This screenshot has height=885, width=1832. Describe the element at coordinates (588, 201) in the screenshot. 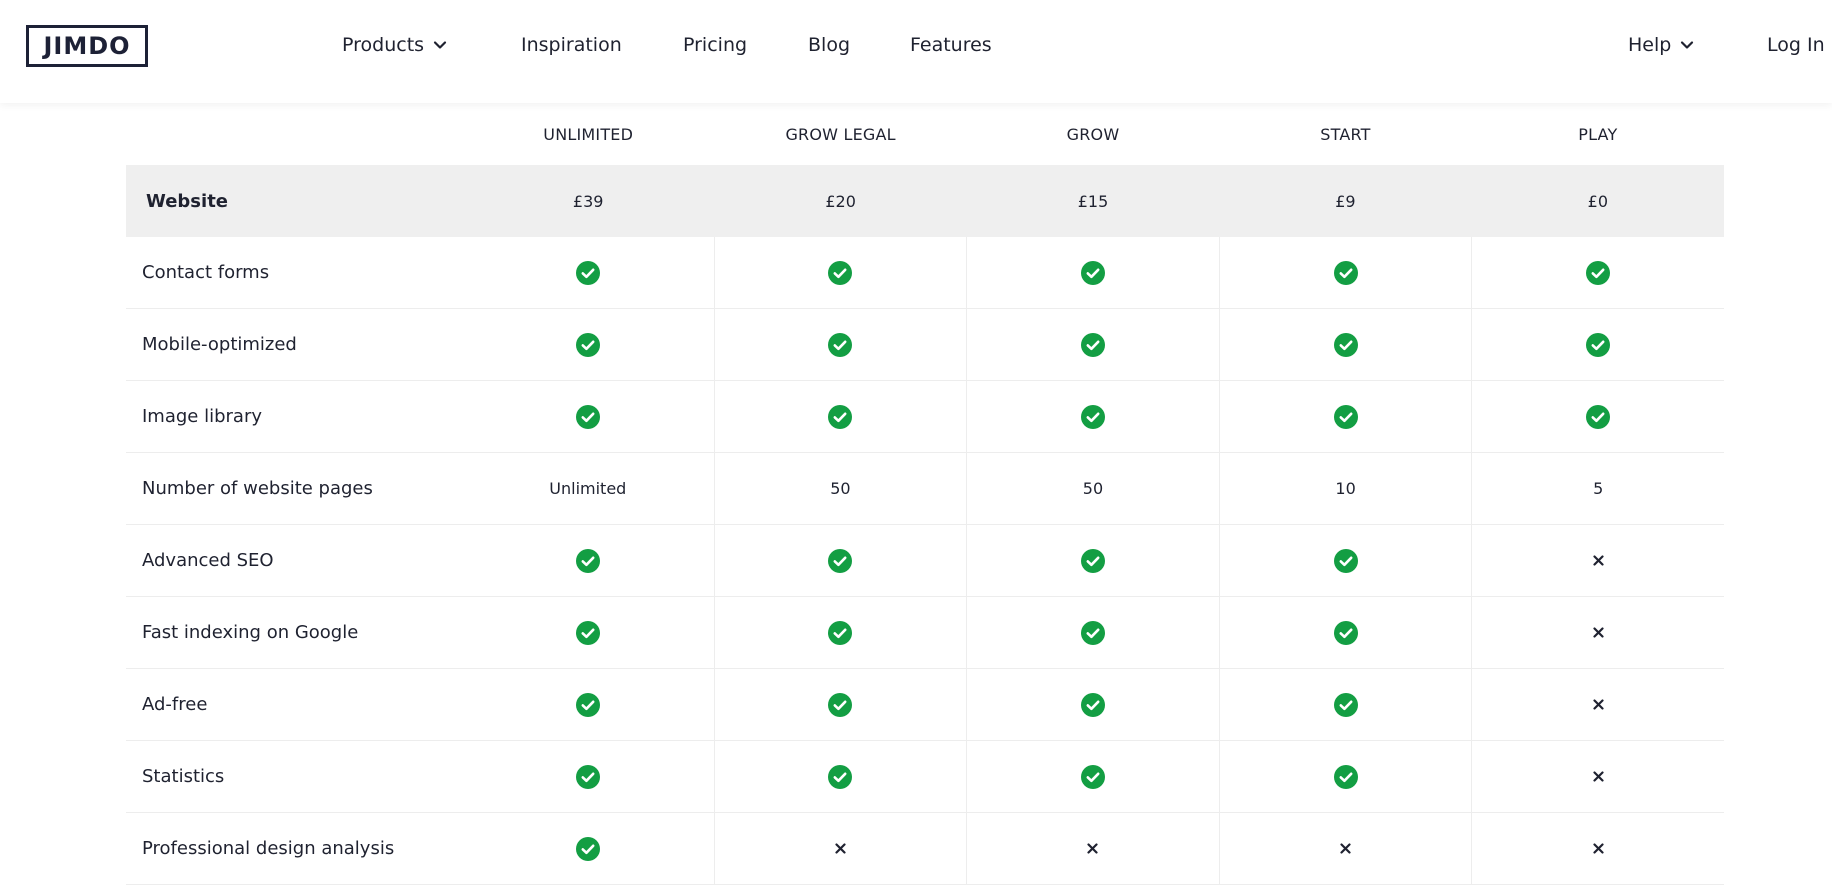

I see `price-unlimited: £39` at that location.